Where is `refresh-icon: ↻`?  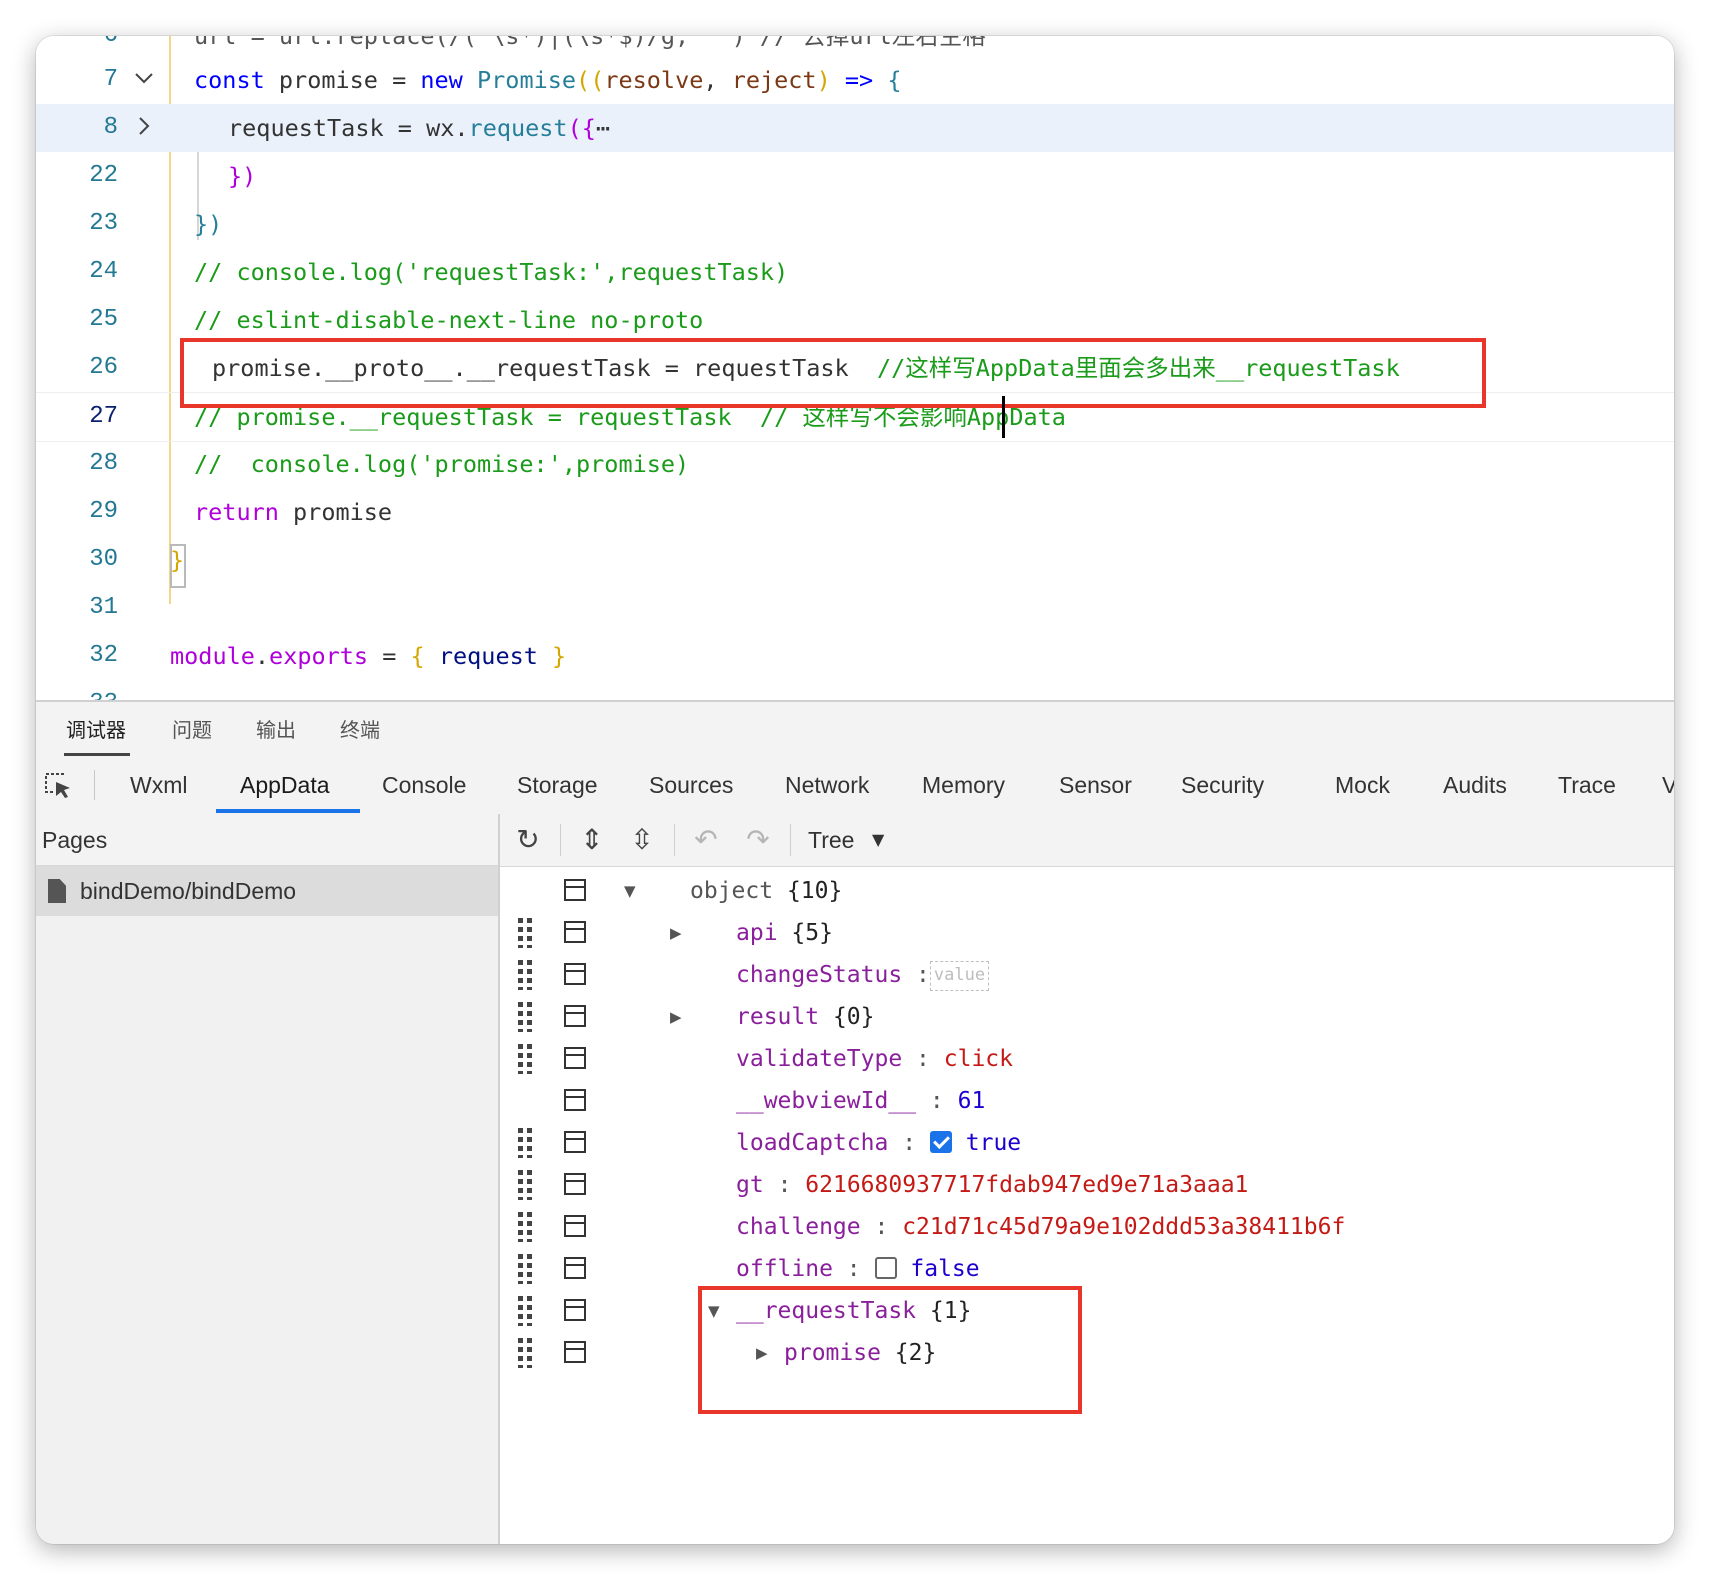
refresh-icon: ↻ is located at coordinates (528, 840).